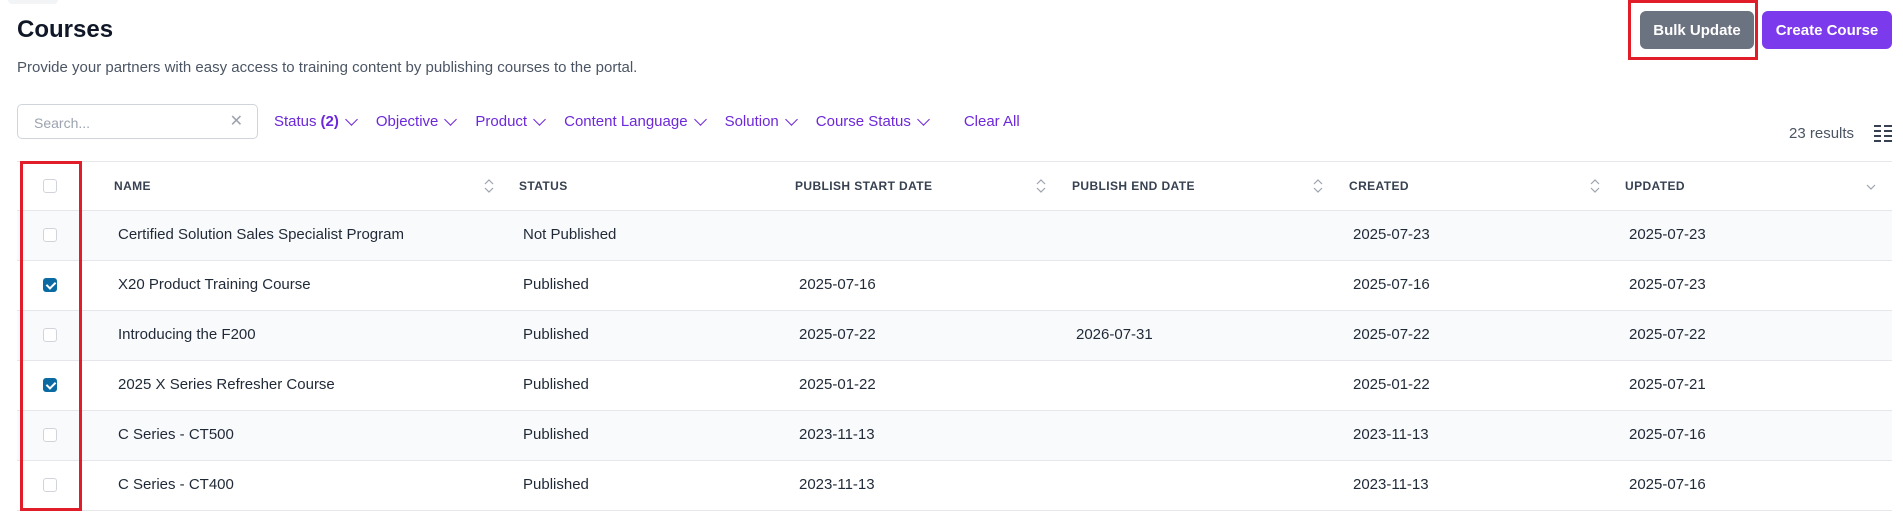 The width and height of the screenshot is (1903, 518). I want to click on updated-date: 2025-07-22, so click(1667, 334).